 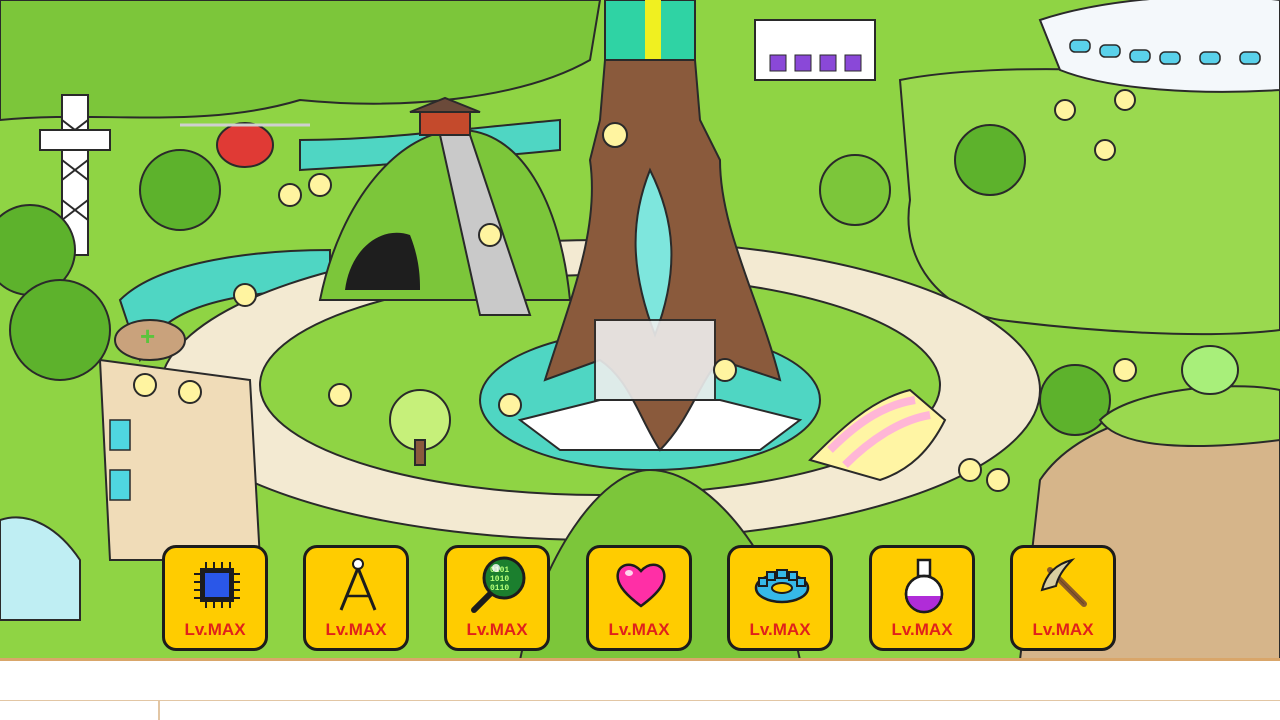 What do you see at coordinates (640, 659) in the screenshot?
I see `bottom-divider` at bounding box center [640, 659].